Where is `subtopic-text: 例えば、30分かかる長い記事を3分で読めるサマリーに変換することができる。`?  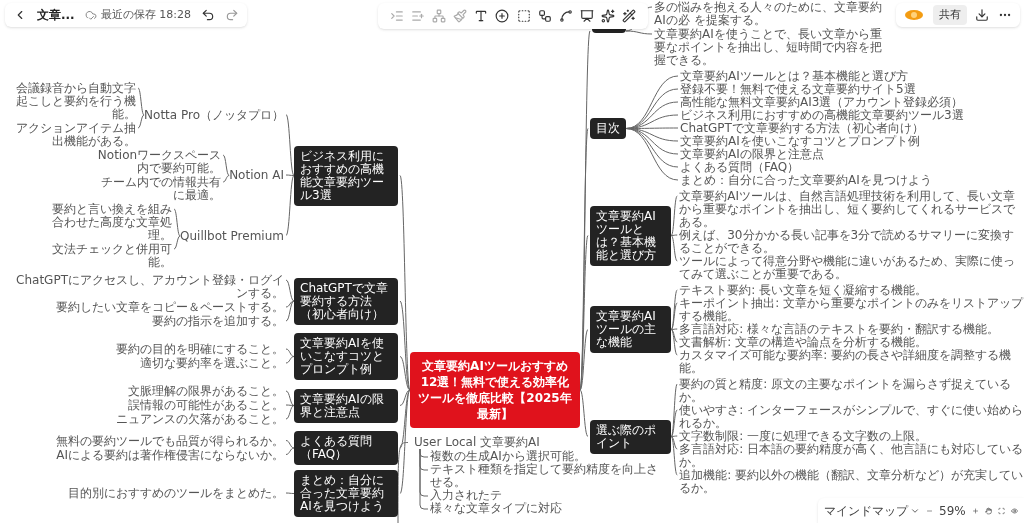 subtopic-text: 例えば、30分かかる長い記事を3分で読めるサマリーに変換することができる。 is located at coordinates (851, 242).